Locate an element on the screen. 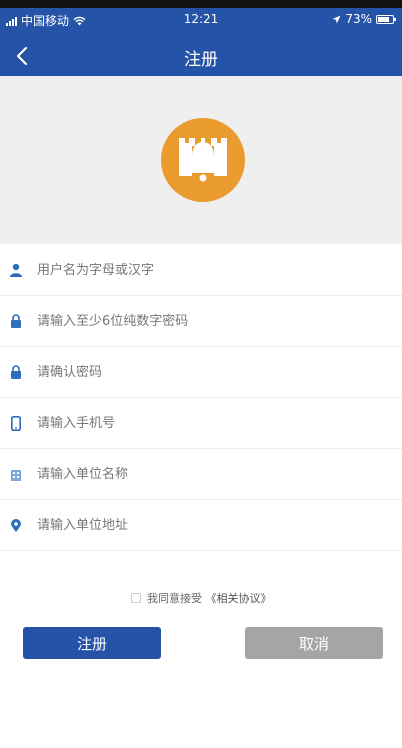  username-row is located at coordinates (201, 270).